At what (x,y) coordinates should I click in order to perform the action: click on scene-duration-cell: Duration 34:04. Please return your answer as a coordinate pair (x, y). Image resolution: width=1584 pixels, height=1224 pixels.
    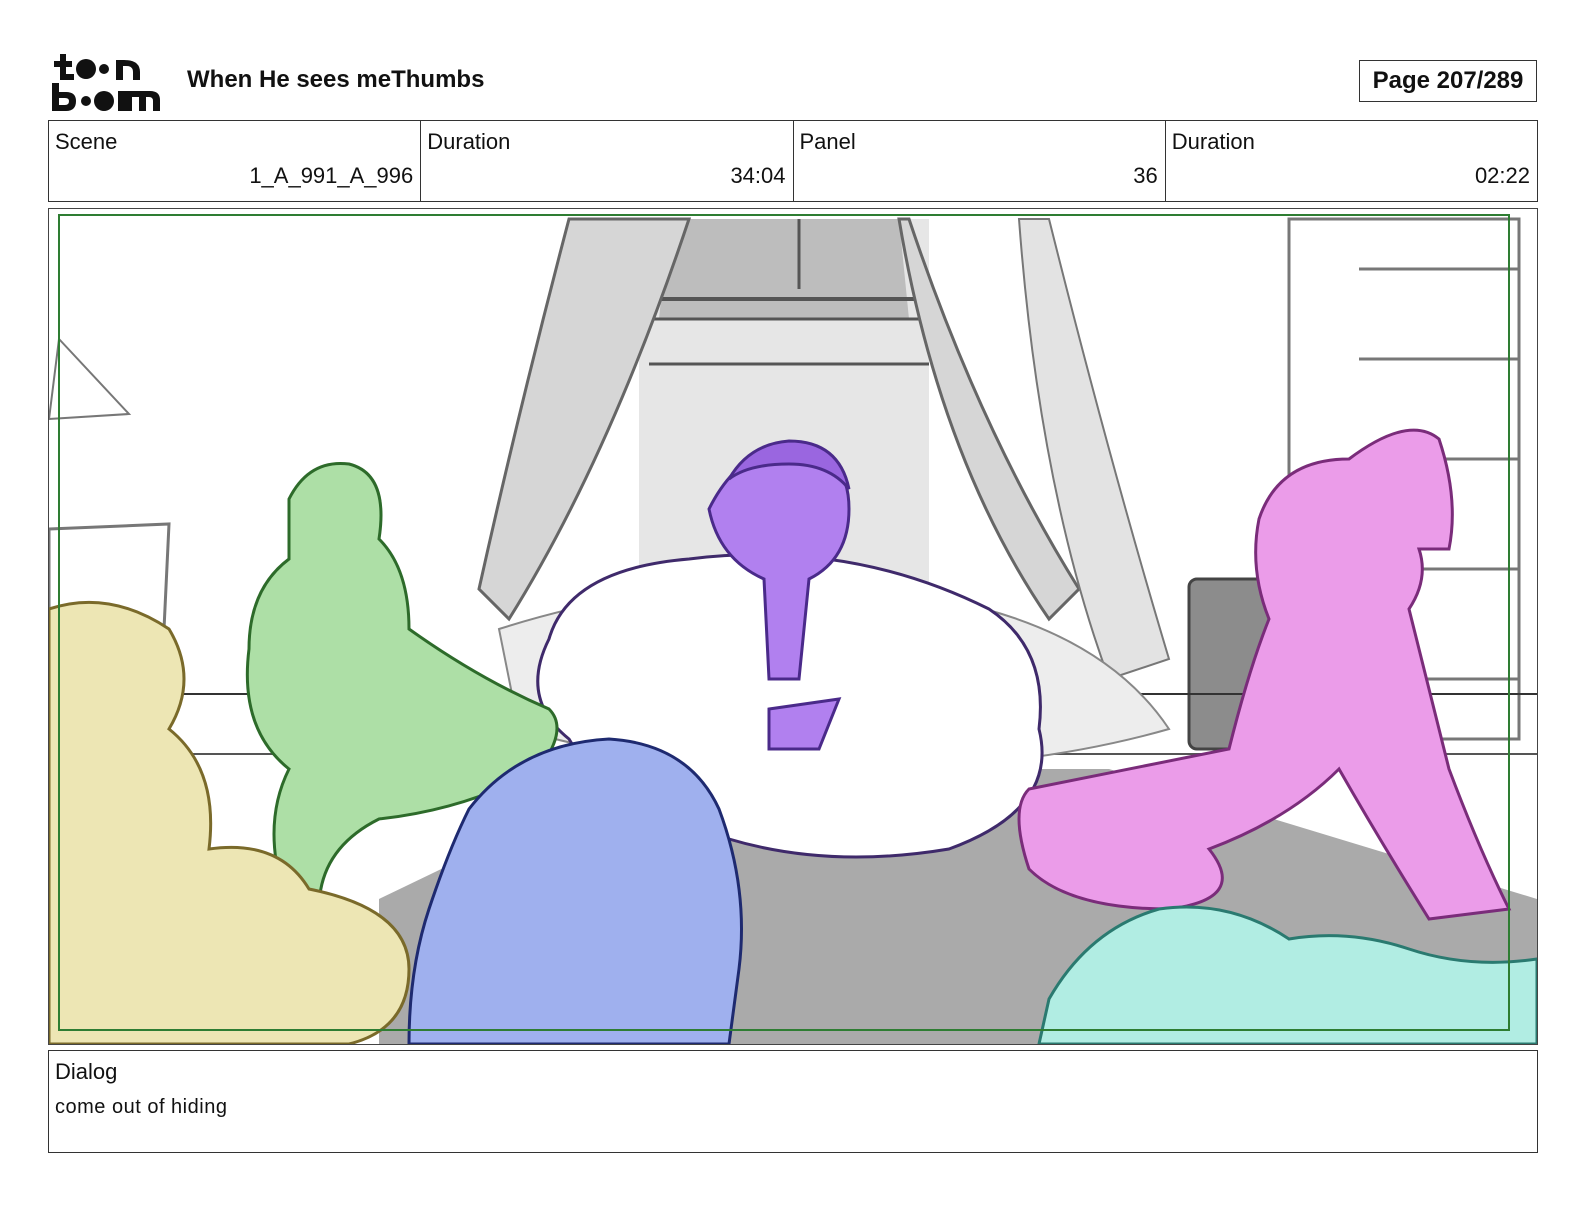
    Looking at the image, I should click on (607, 161).